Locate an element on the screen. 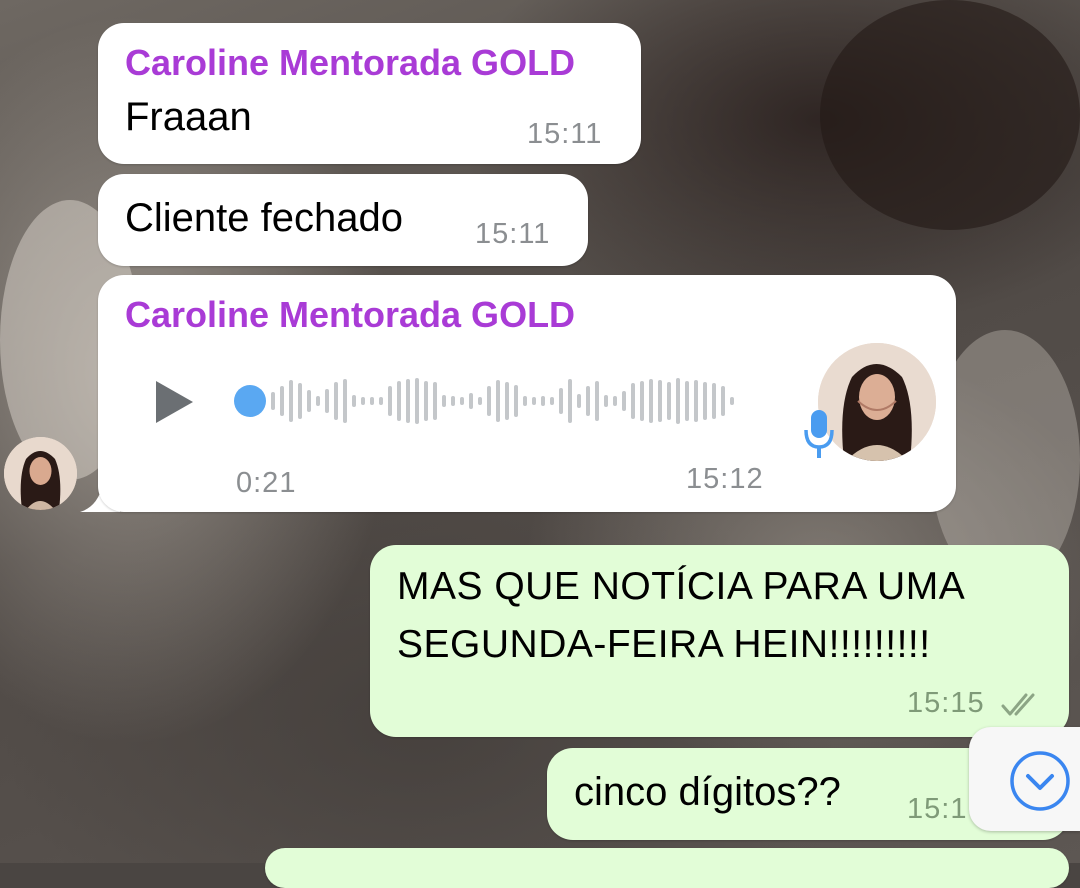  message-bubble-incoming: Cliente fechado 15:11 is located at coordinates (343, 220).